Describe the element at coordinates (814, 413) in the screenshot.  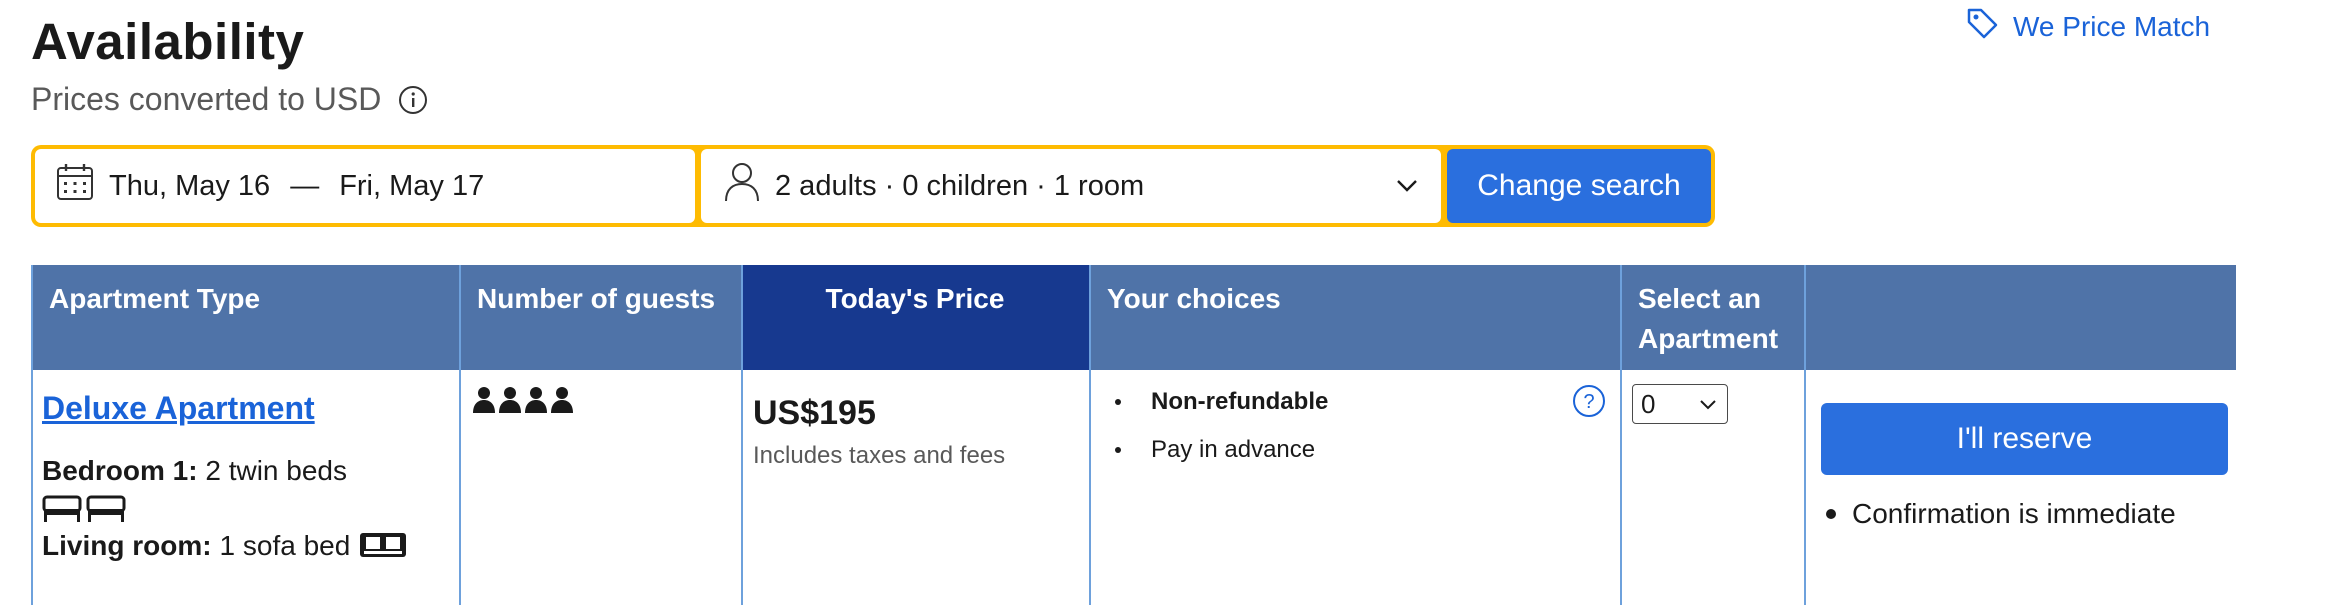
I see `price-amount: US$195` at that location.